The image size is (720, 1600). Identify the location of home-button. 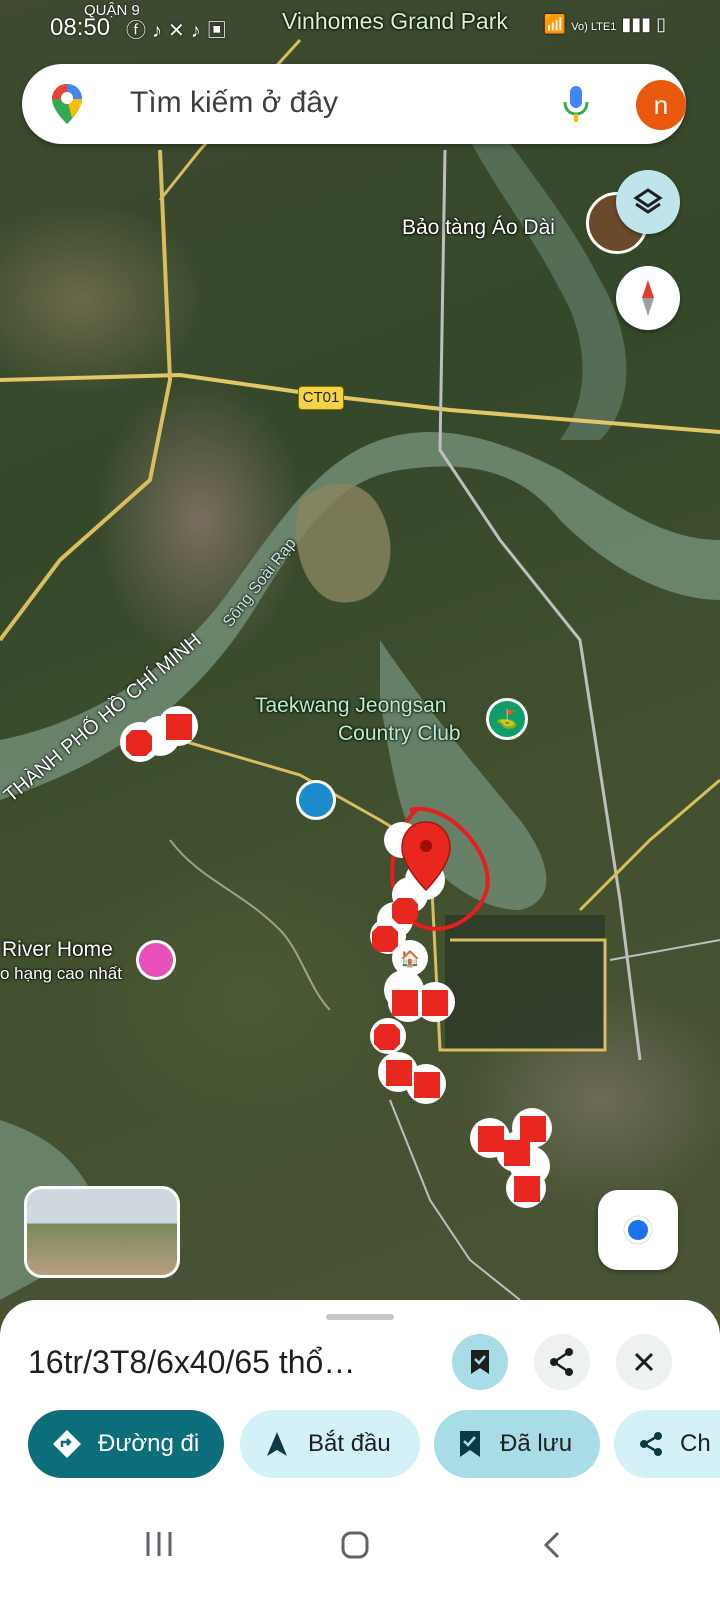
(355, 1549).